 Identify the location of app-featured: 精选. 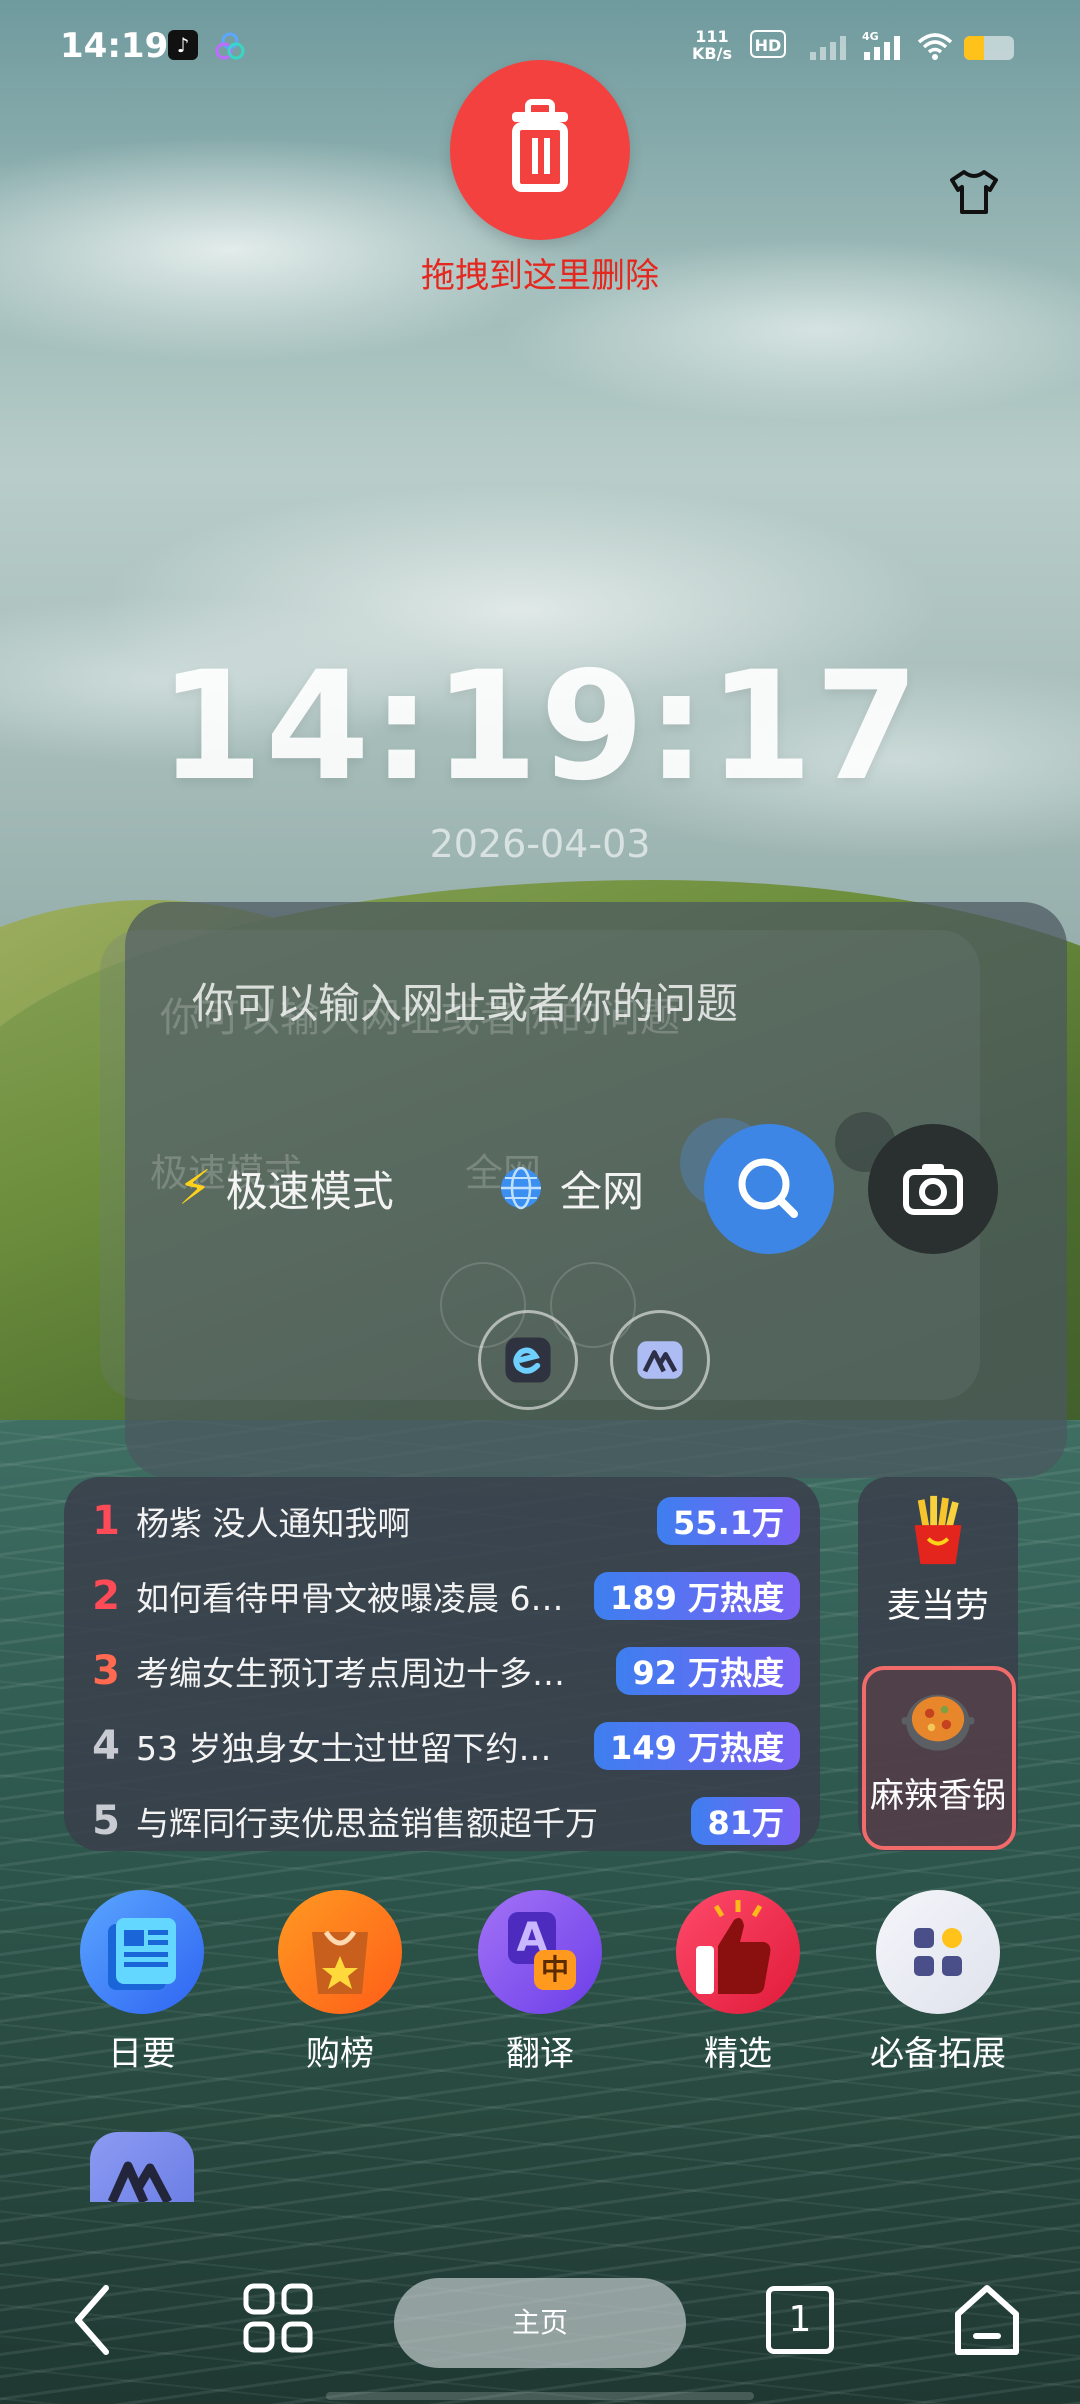
(738, 1982).